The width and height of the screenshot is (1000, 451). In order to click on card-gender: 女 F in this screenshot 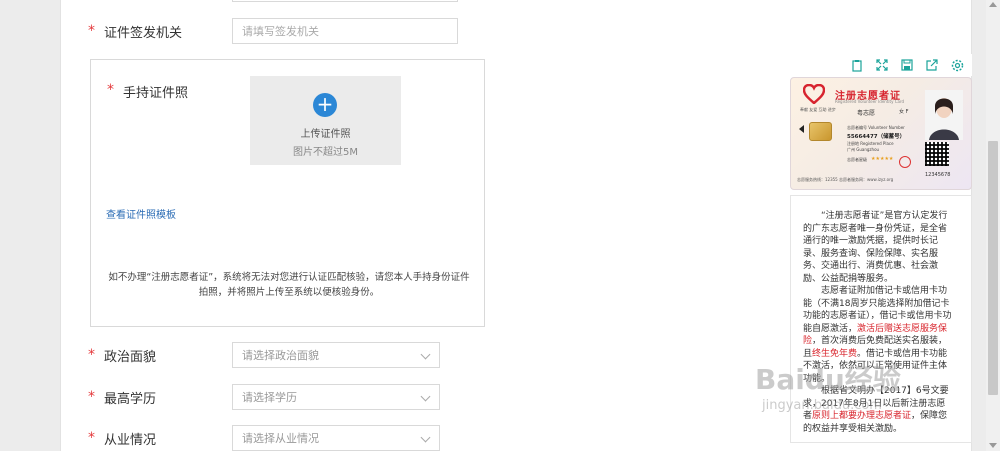, I will do `click(904, 112)`.